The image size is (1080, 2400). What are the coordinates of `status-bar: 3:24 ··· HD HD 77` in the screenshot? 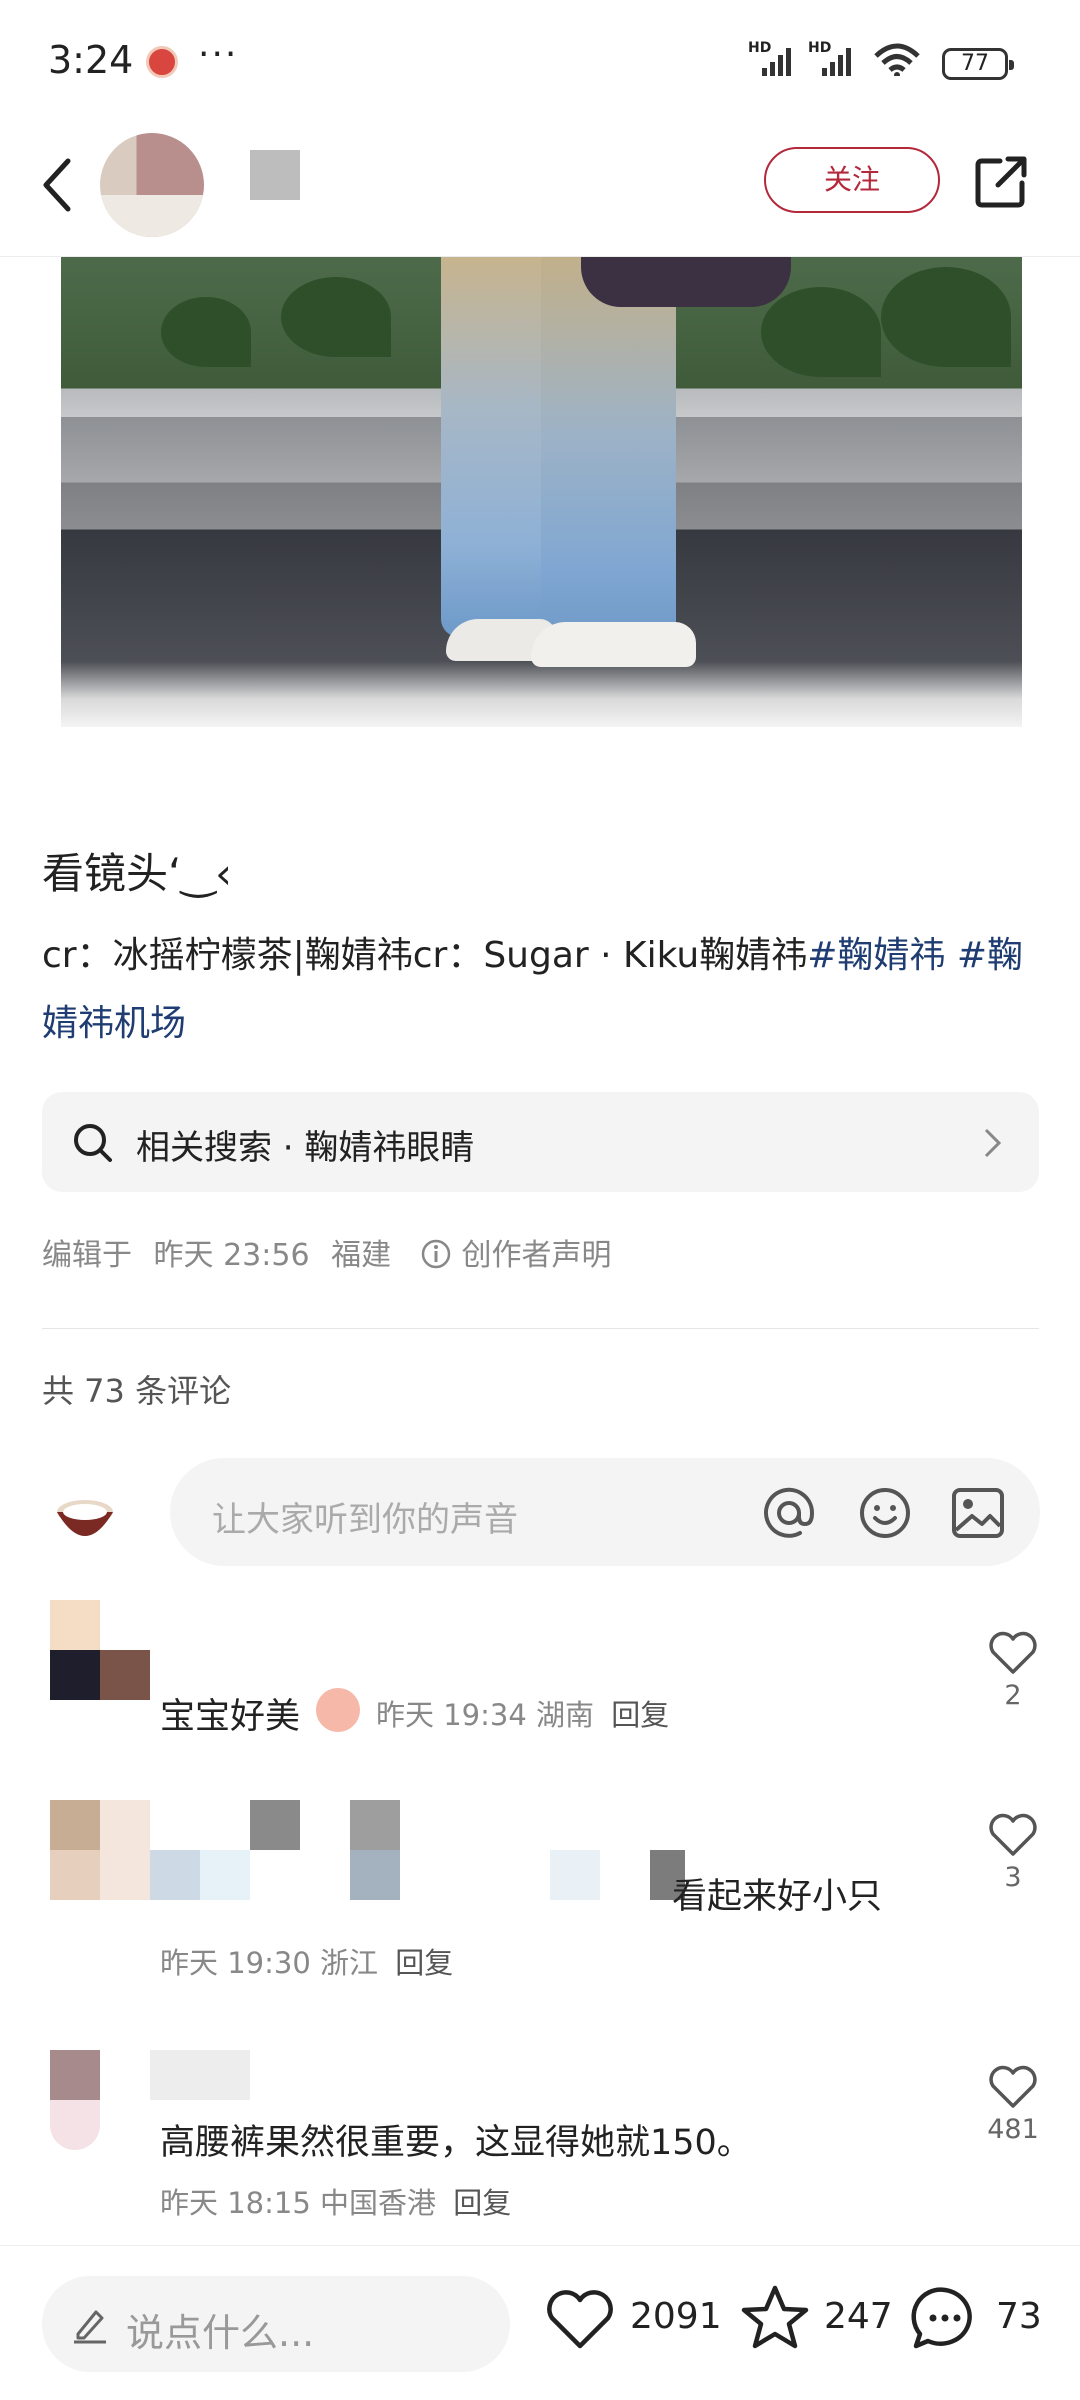 It's located at (540, 62).